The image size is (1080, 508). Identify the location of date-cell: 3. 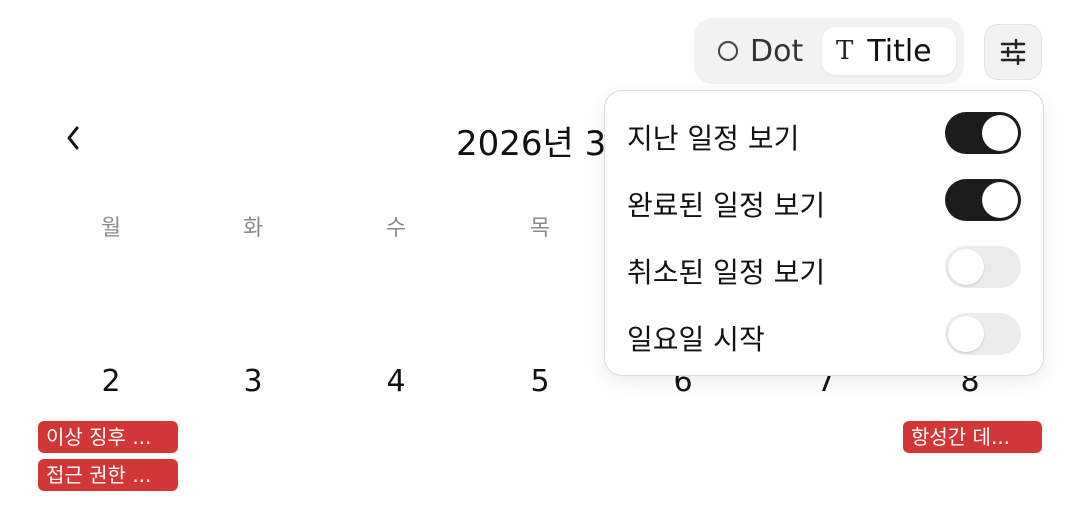
(253, 381).